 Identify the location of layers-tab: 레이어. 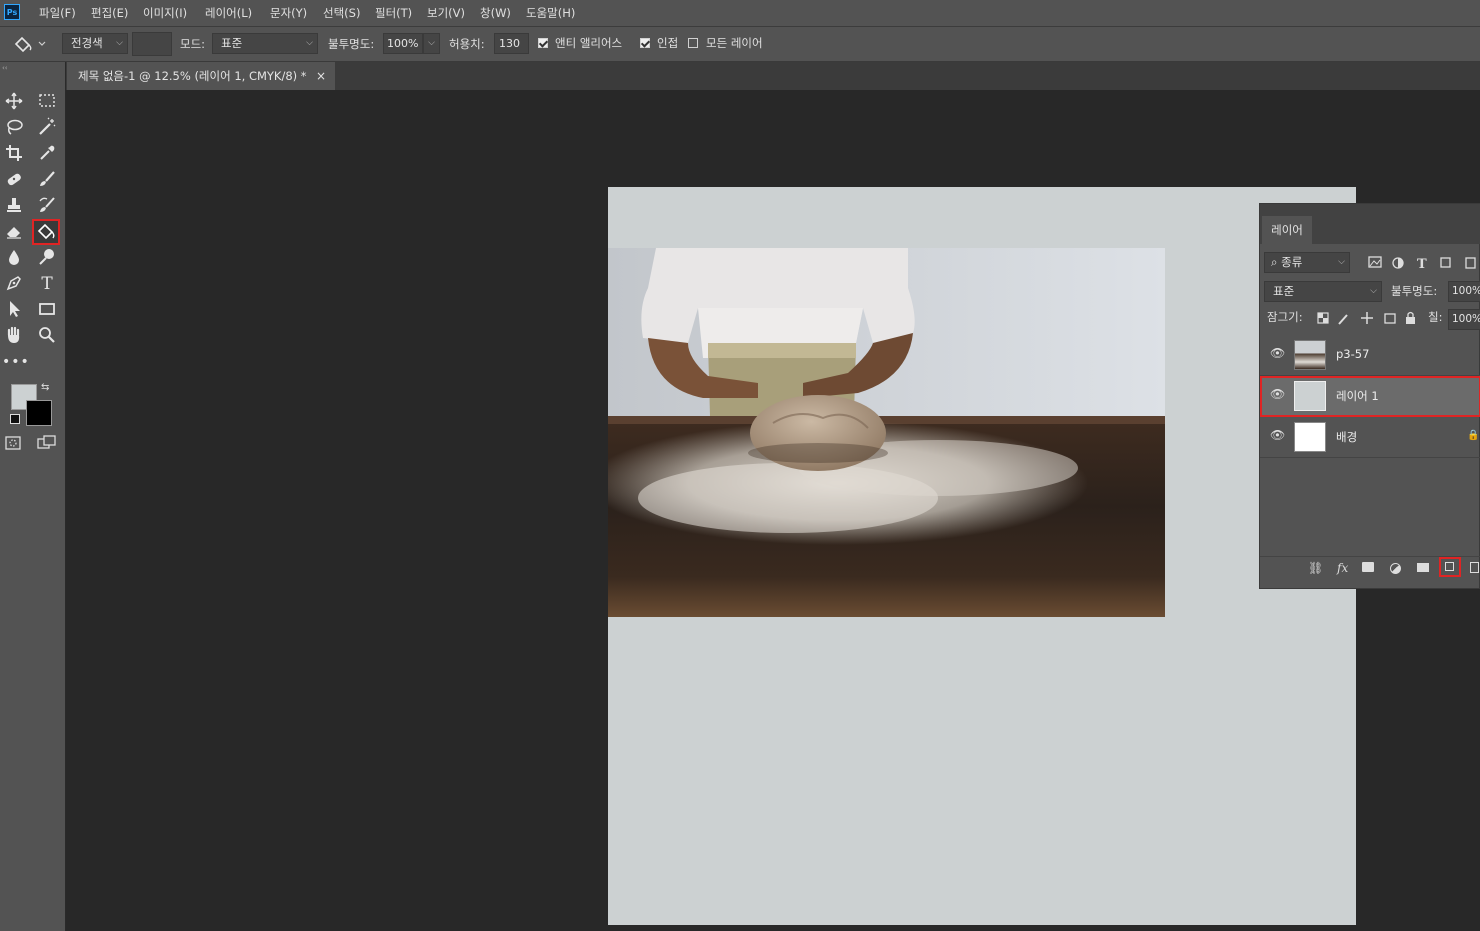
(1287, 230).